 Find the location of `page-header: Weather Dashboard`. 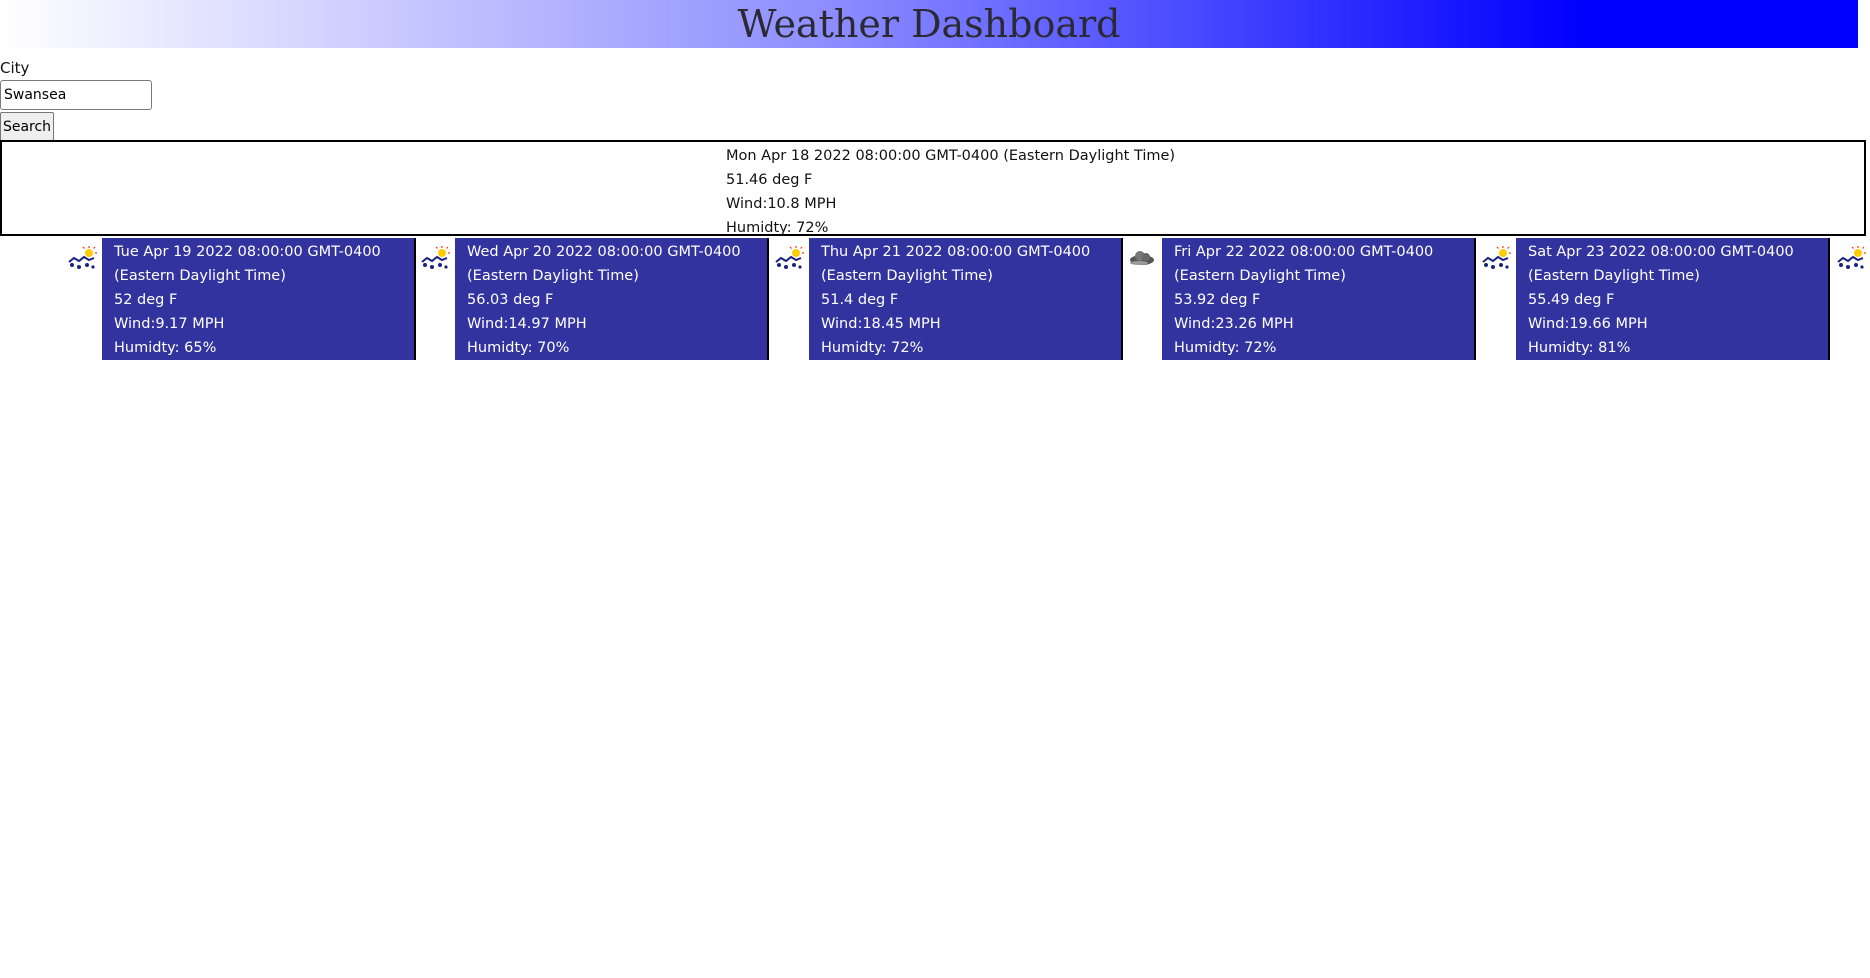

page-header: Weather Dashboard is located at coordinates (929, 24).